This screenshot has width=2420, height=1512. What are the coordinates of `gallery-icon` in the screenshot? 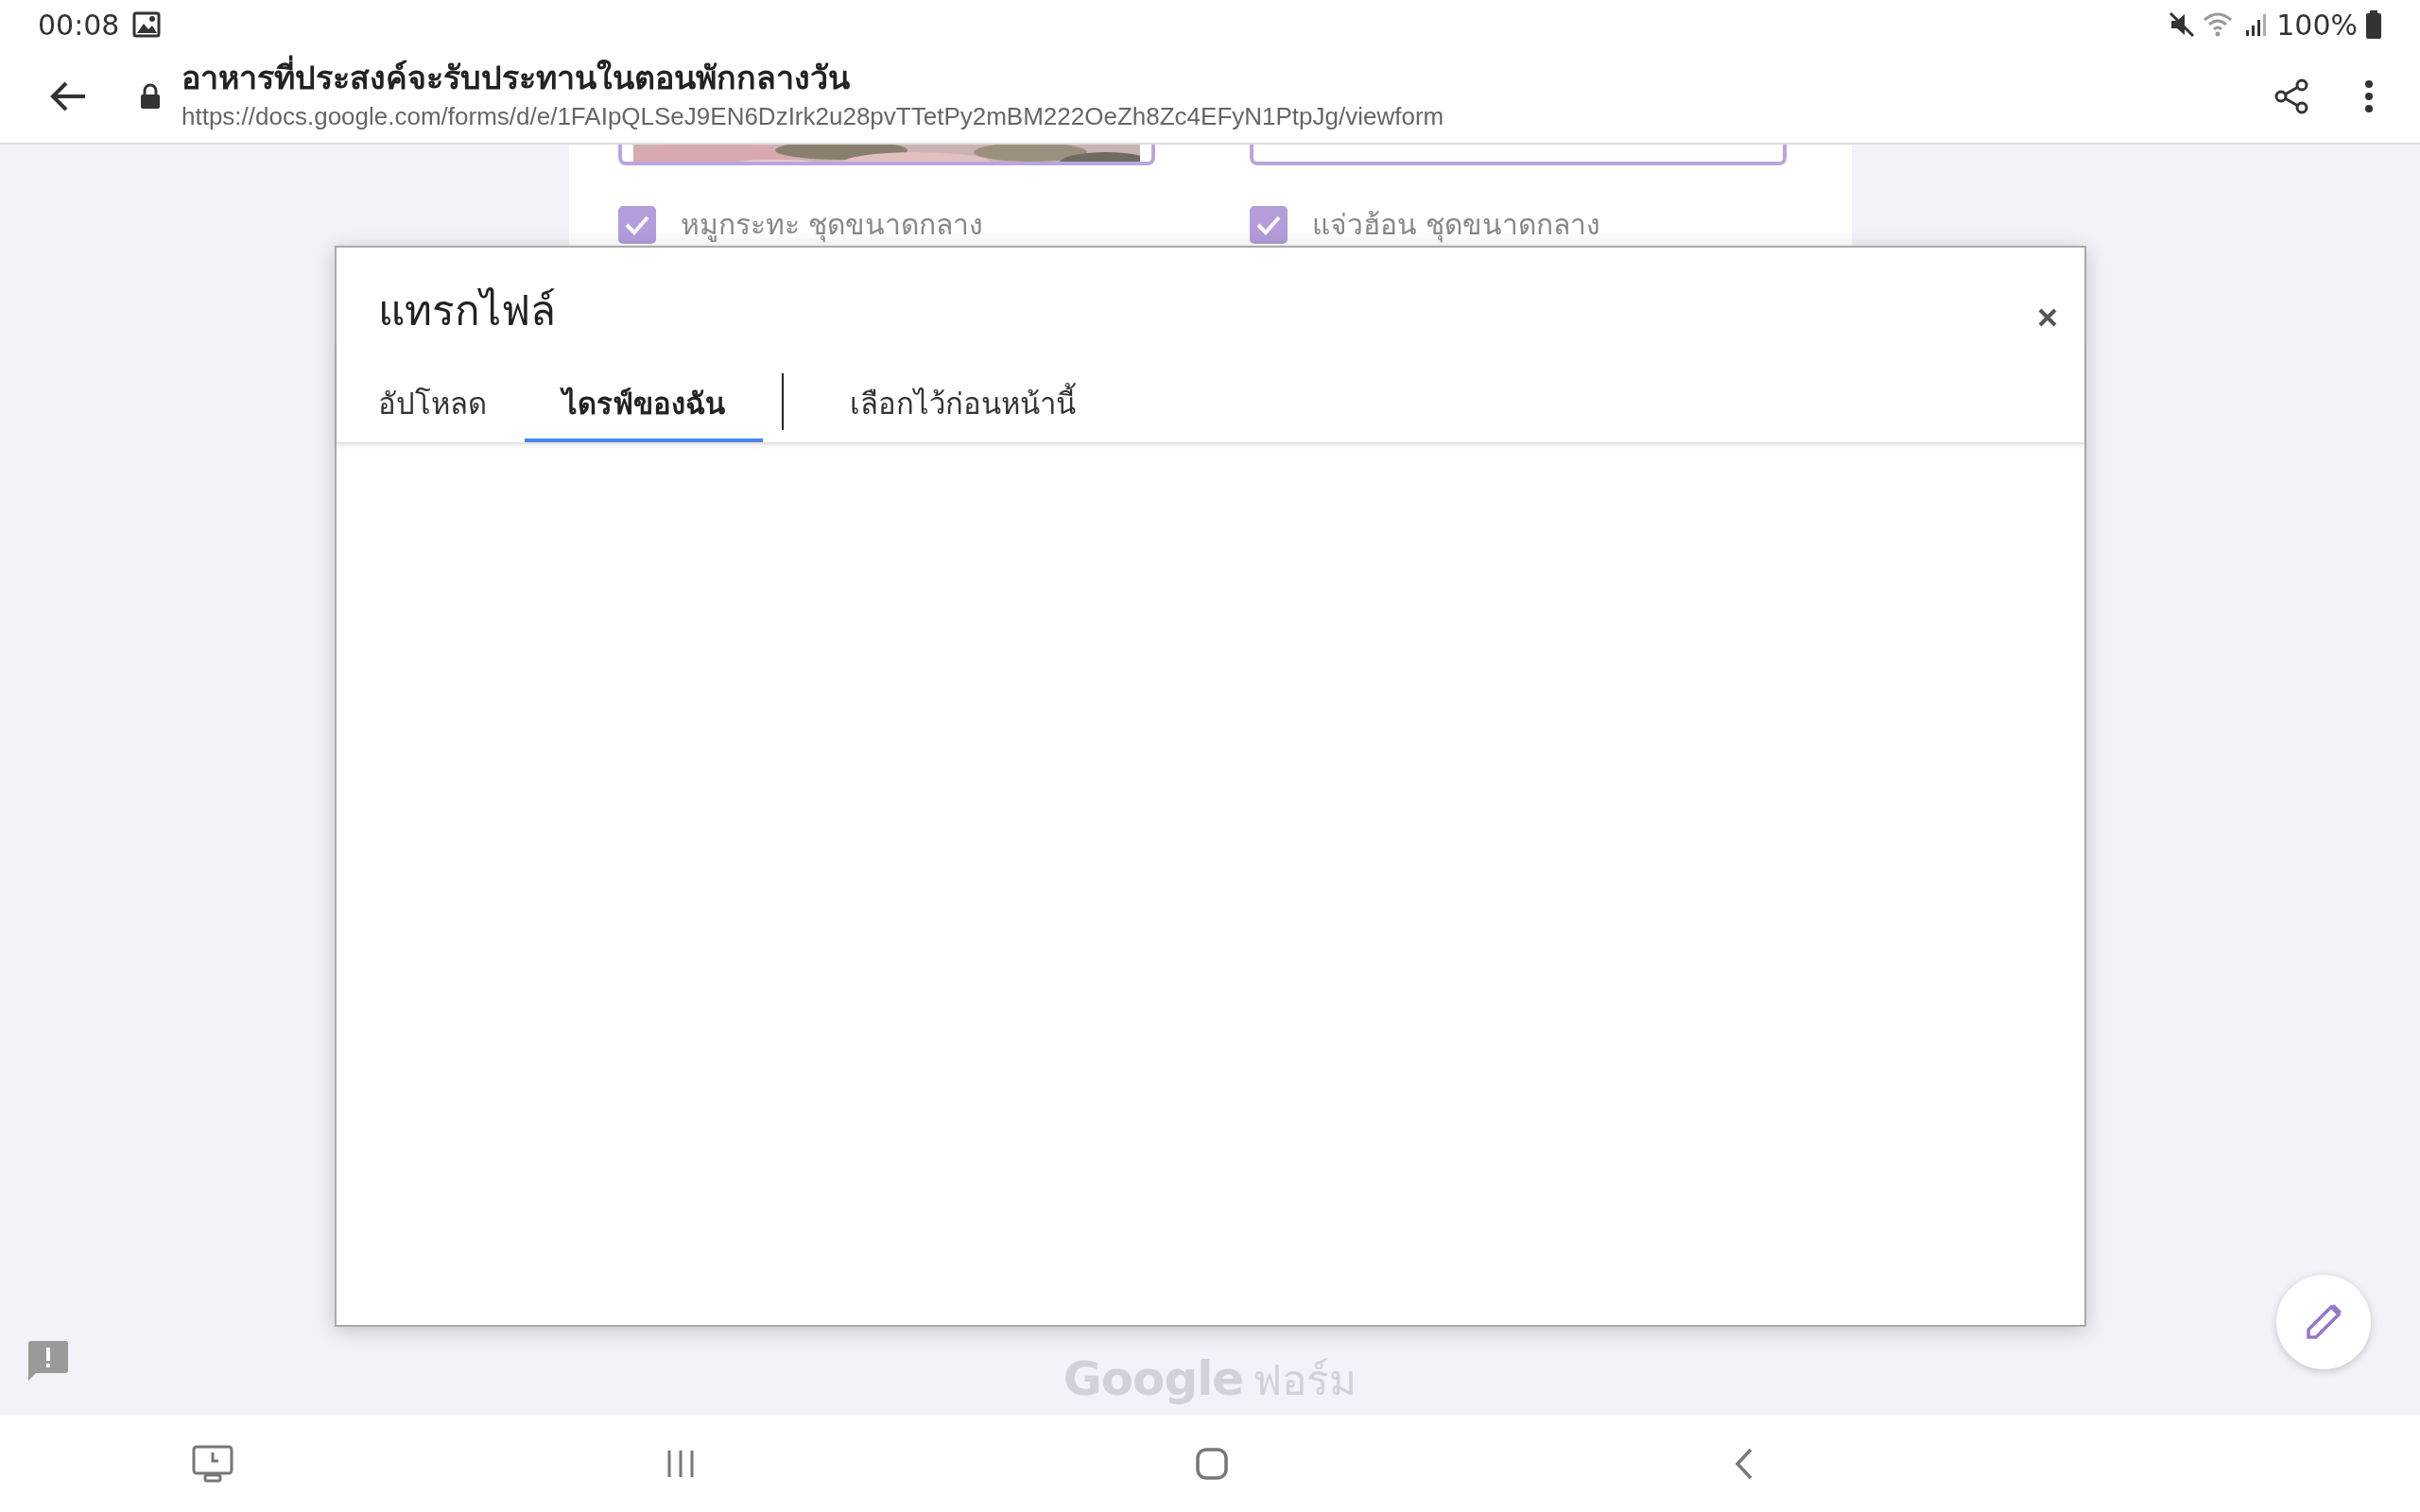 It's located at (147, 24).